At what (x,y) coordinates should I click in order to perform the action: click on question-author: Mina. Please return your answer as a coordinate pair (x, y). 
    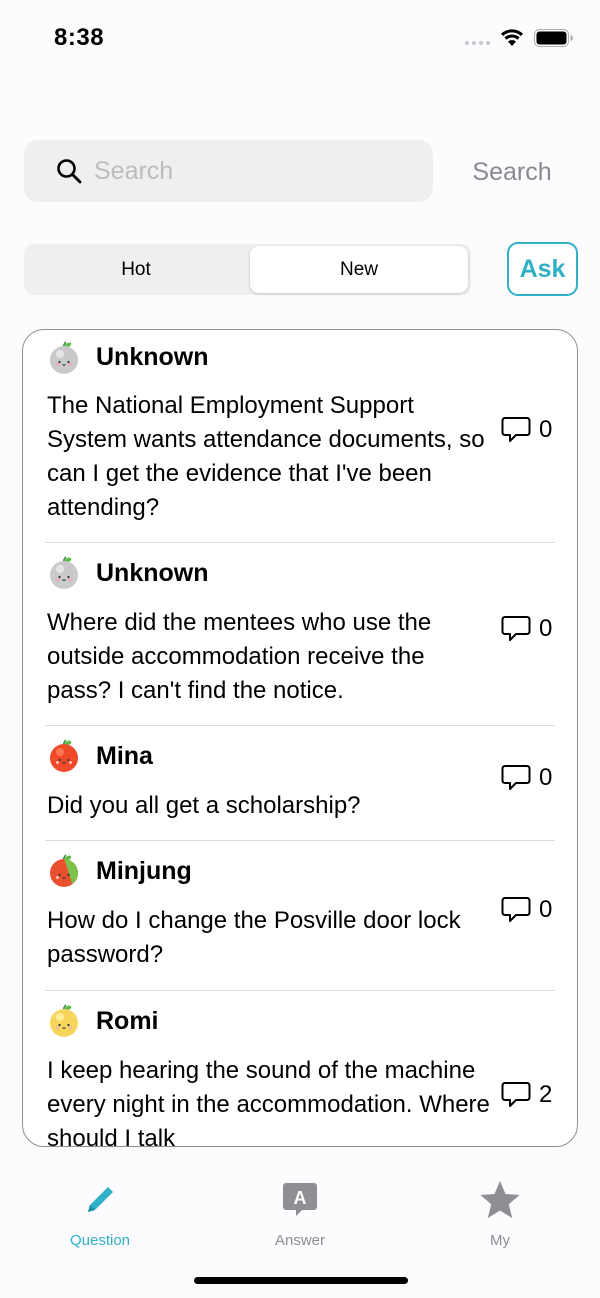
    Looking at the image, I should click on (124, 756).